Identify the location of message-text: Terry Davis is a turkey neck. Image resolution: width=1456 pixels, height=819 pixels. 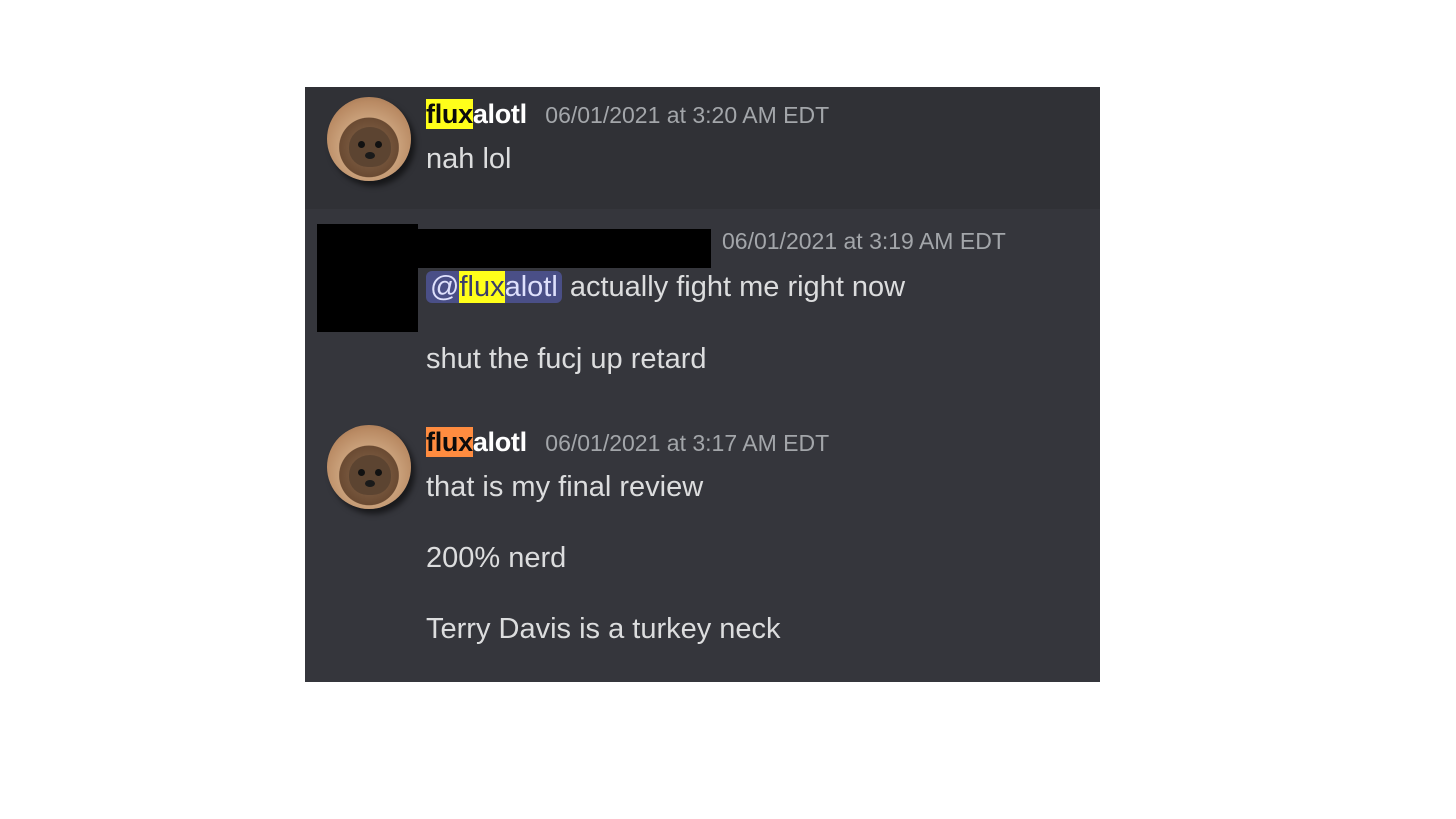
(603, 629).